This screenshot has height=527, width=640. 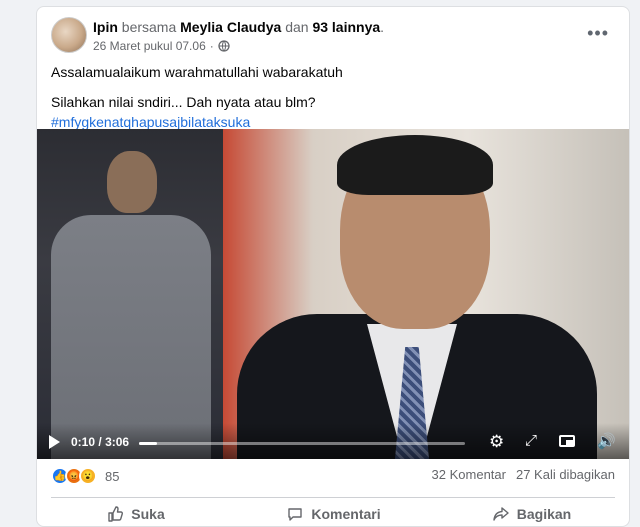 I want to click on comment-bubble-icon, so click(x=295, y=514).